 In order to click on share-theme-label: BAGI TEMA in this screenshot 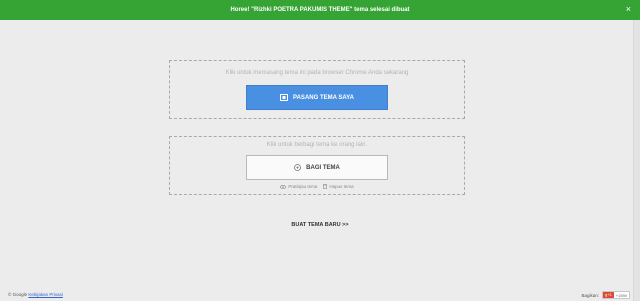, I will do `click(323, 167)`.